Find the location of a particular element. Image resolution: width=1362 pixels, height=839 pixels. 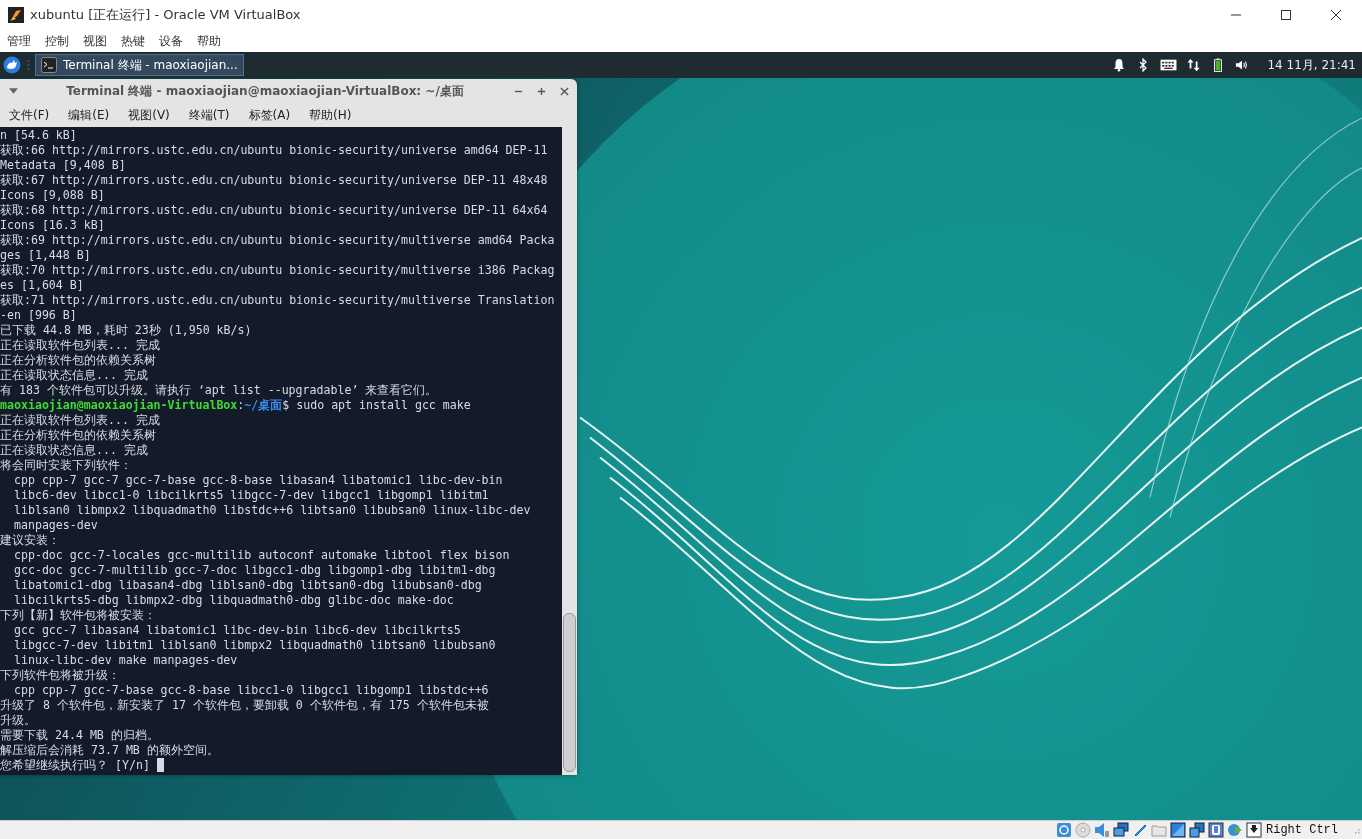

menu-item: 热键 is located at coordinates (133, 41).